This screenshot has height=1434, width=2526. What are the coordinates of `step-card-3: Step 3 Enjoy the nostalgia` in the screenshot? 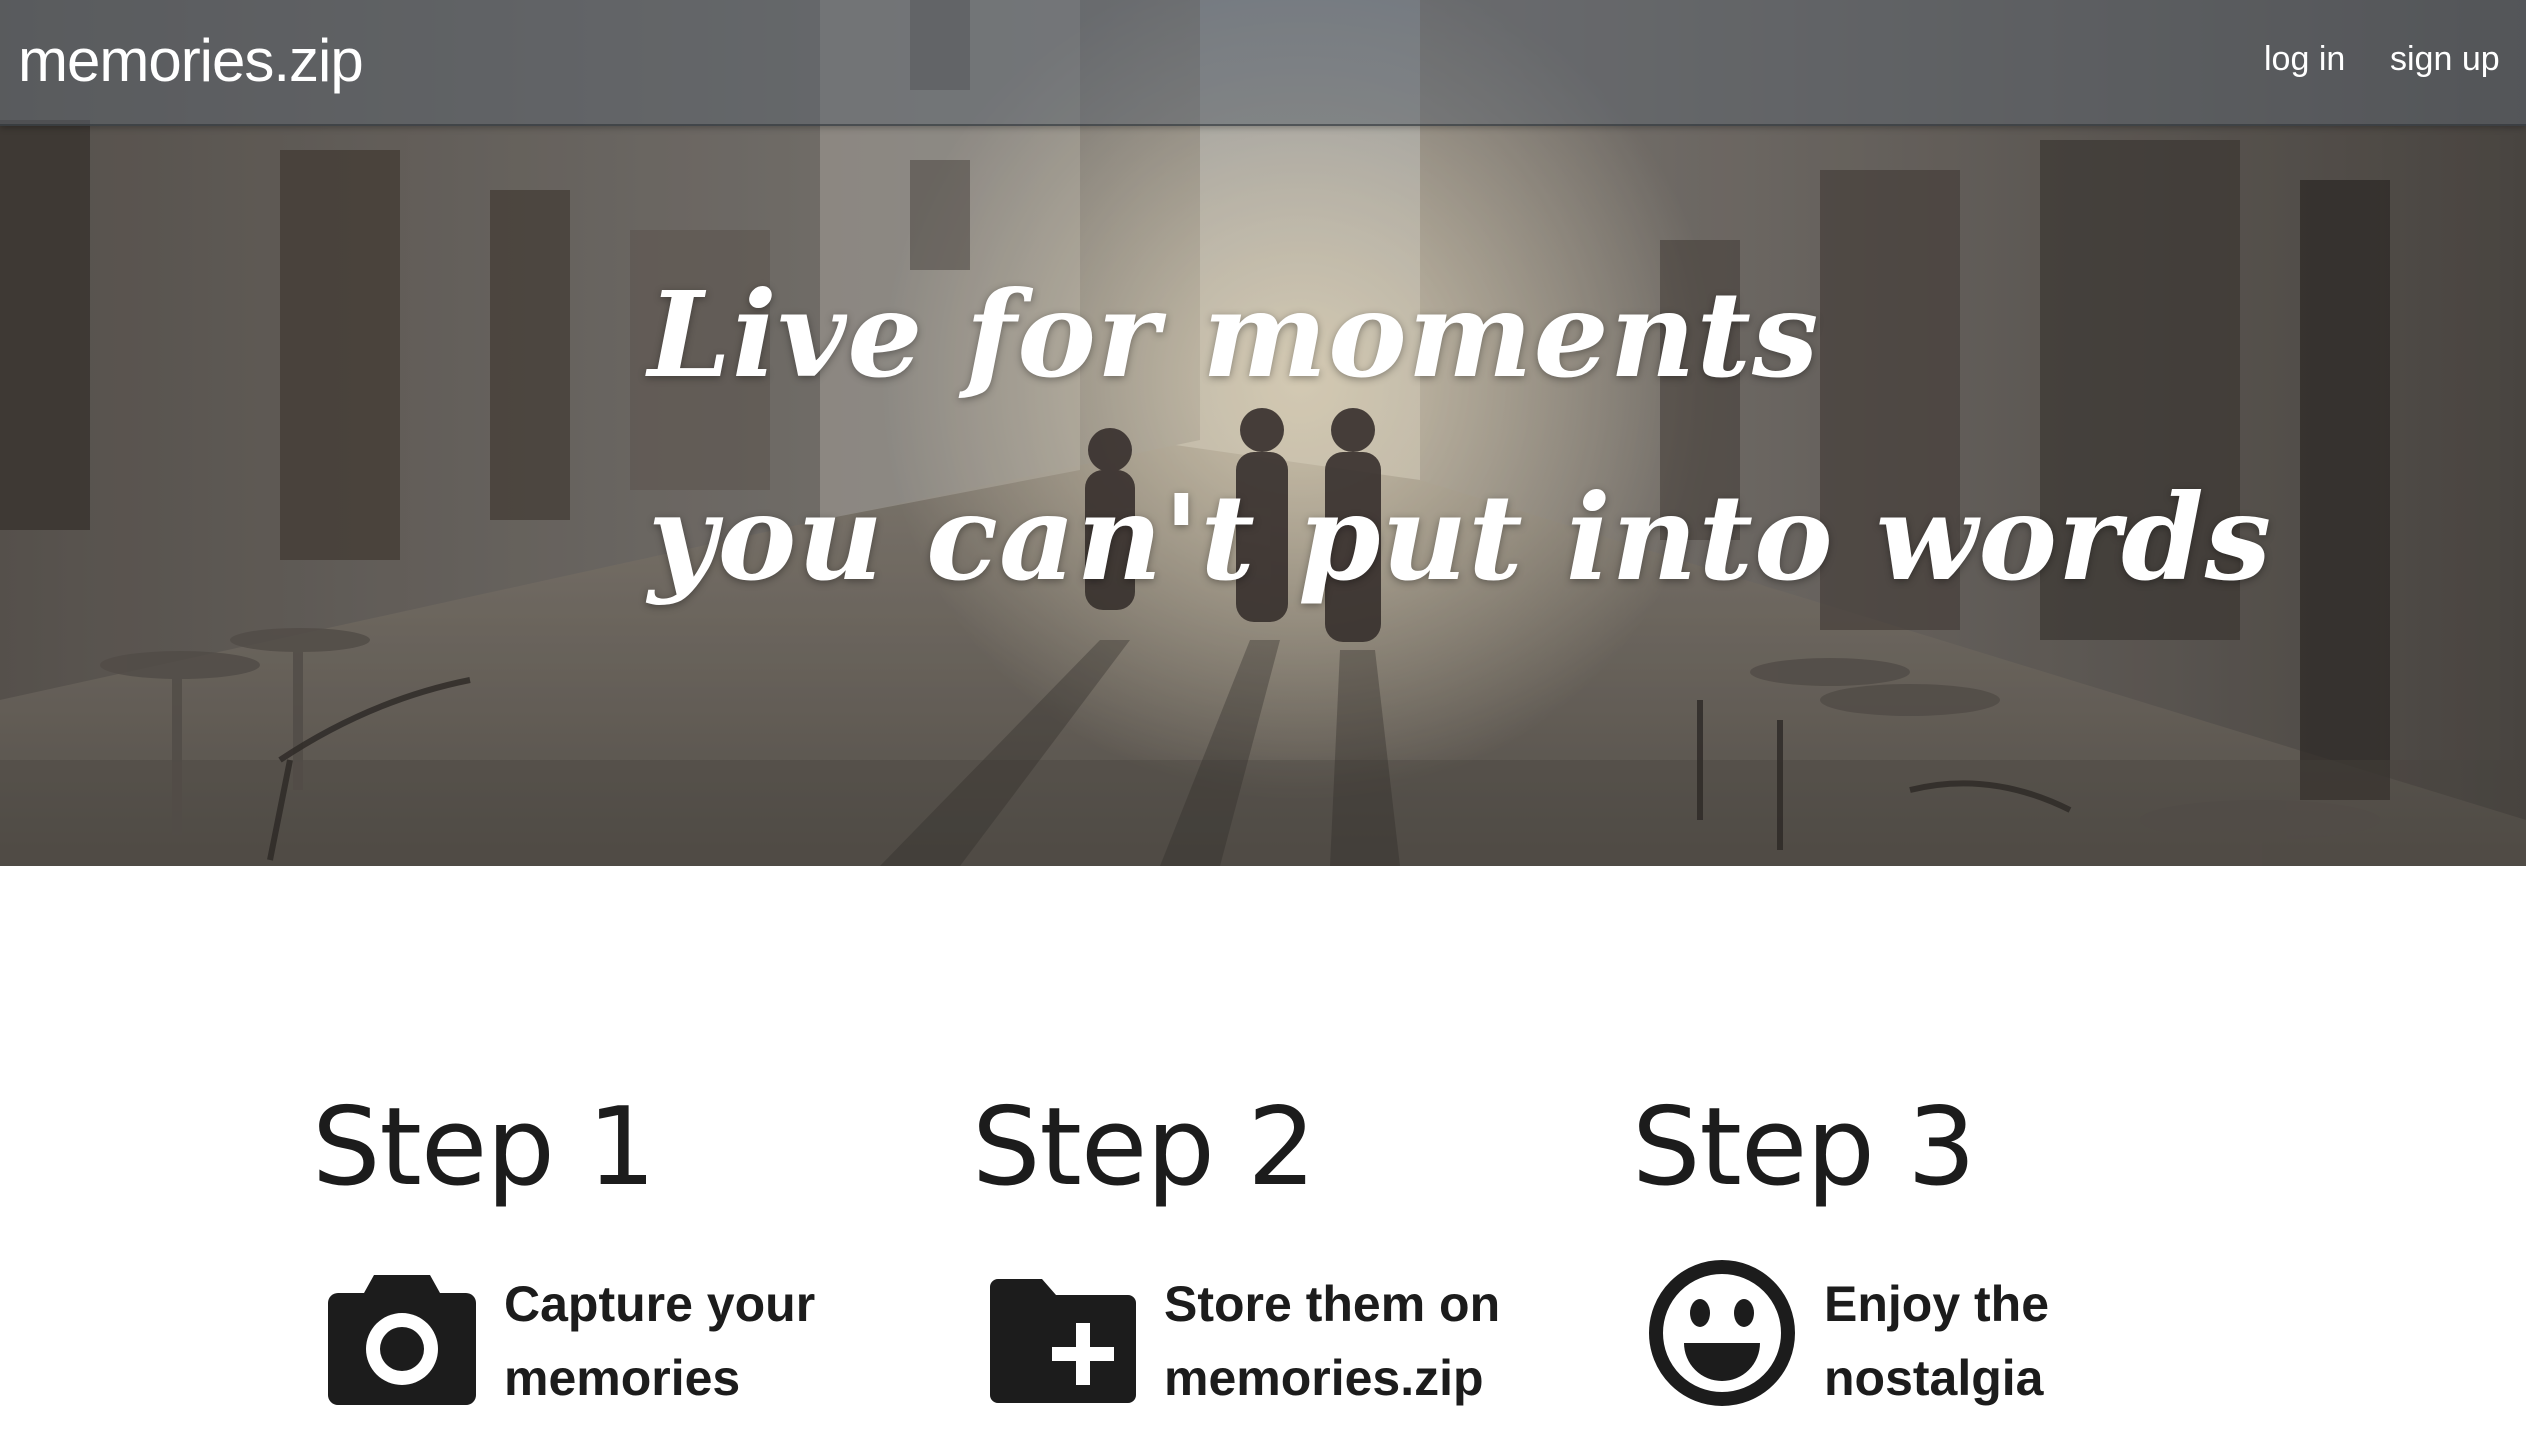 It's located at (1942, 1250).